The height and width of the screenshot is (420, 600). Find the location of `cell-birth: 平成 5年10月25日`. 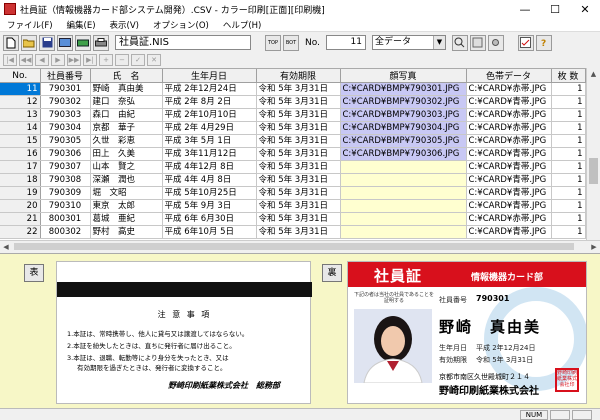

cell-birth: 平成 5年10月25日 is located at coordinates (209, 193).